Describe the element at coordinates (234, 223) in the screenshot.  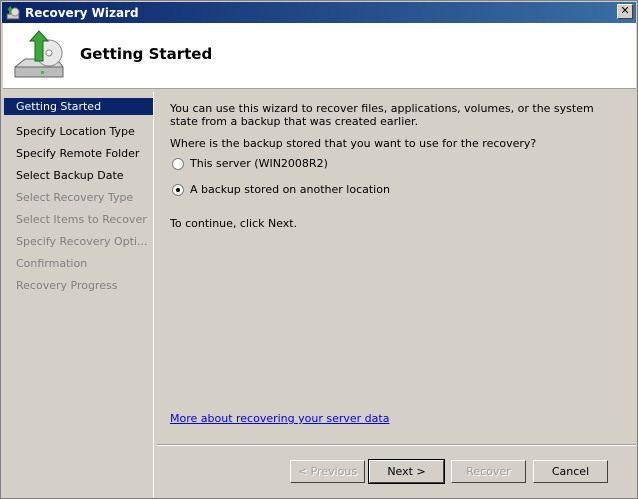
I see `continue-text: To continue, click Next.` at that location.